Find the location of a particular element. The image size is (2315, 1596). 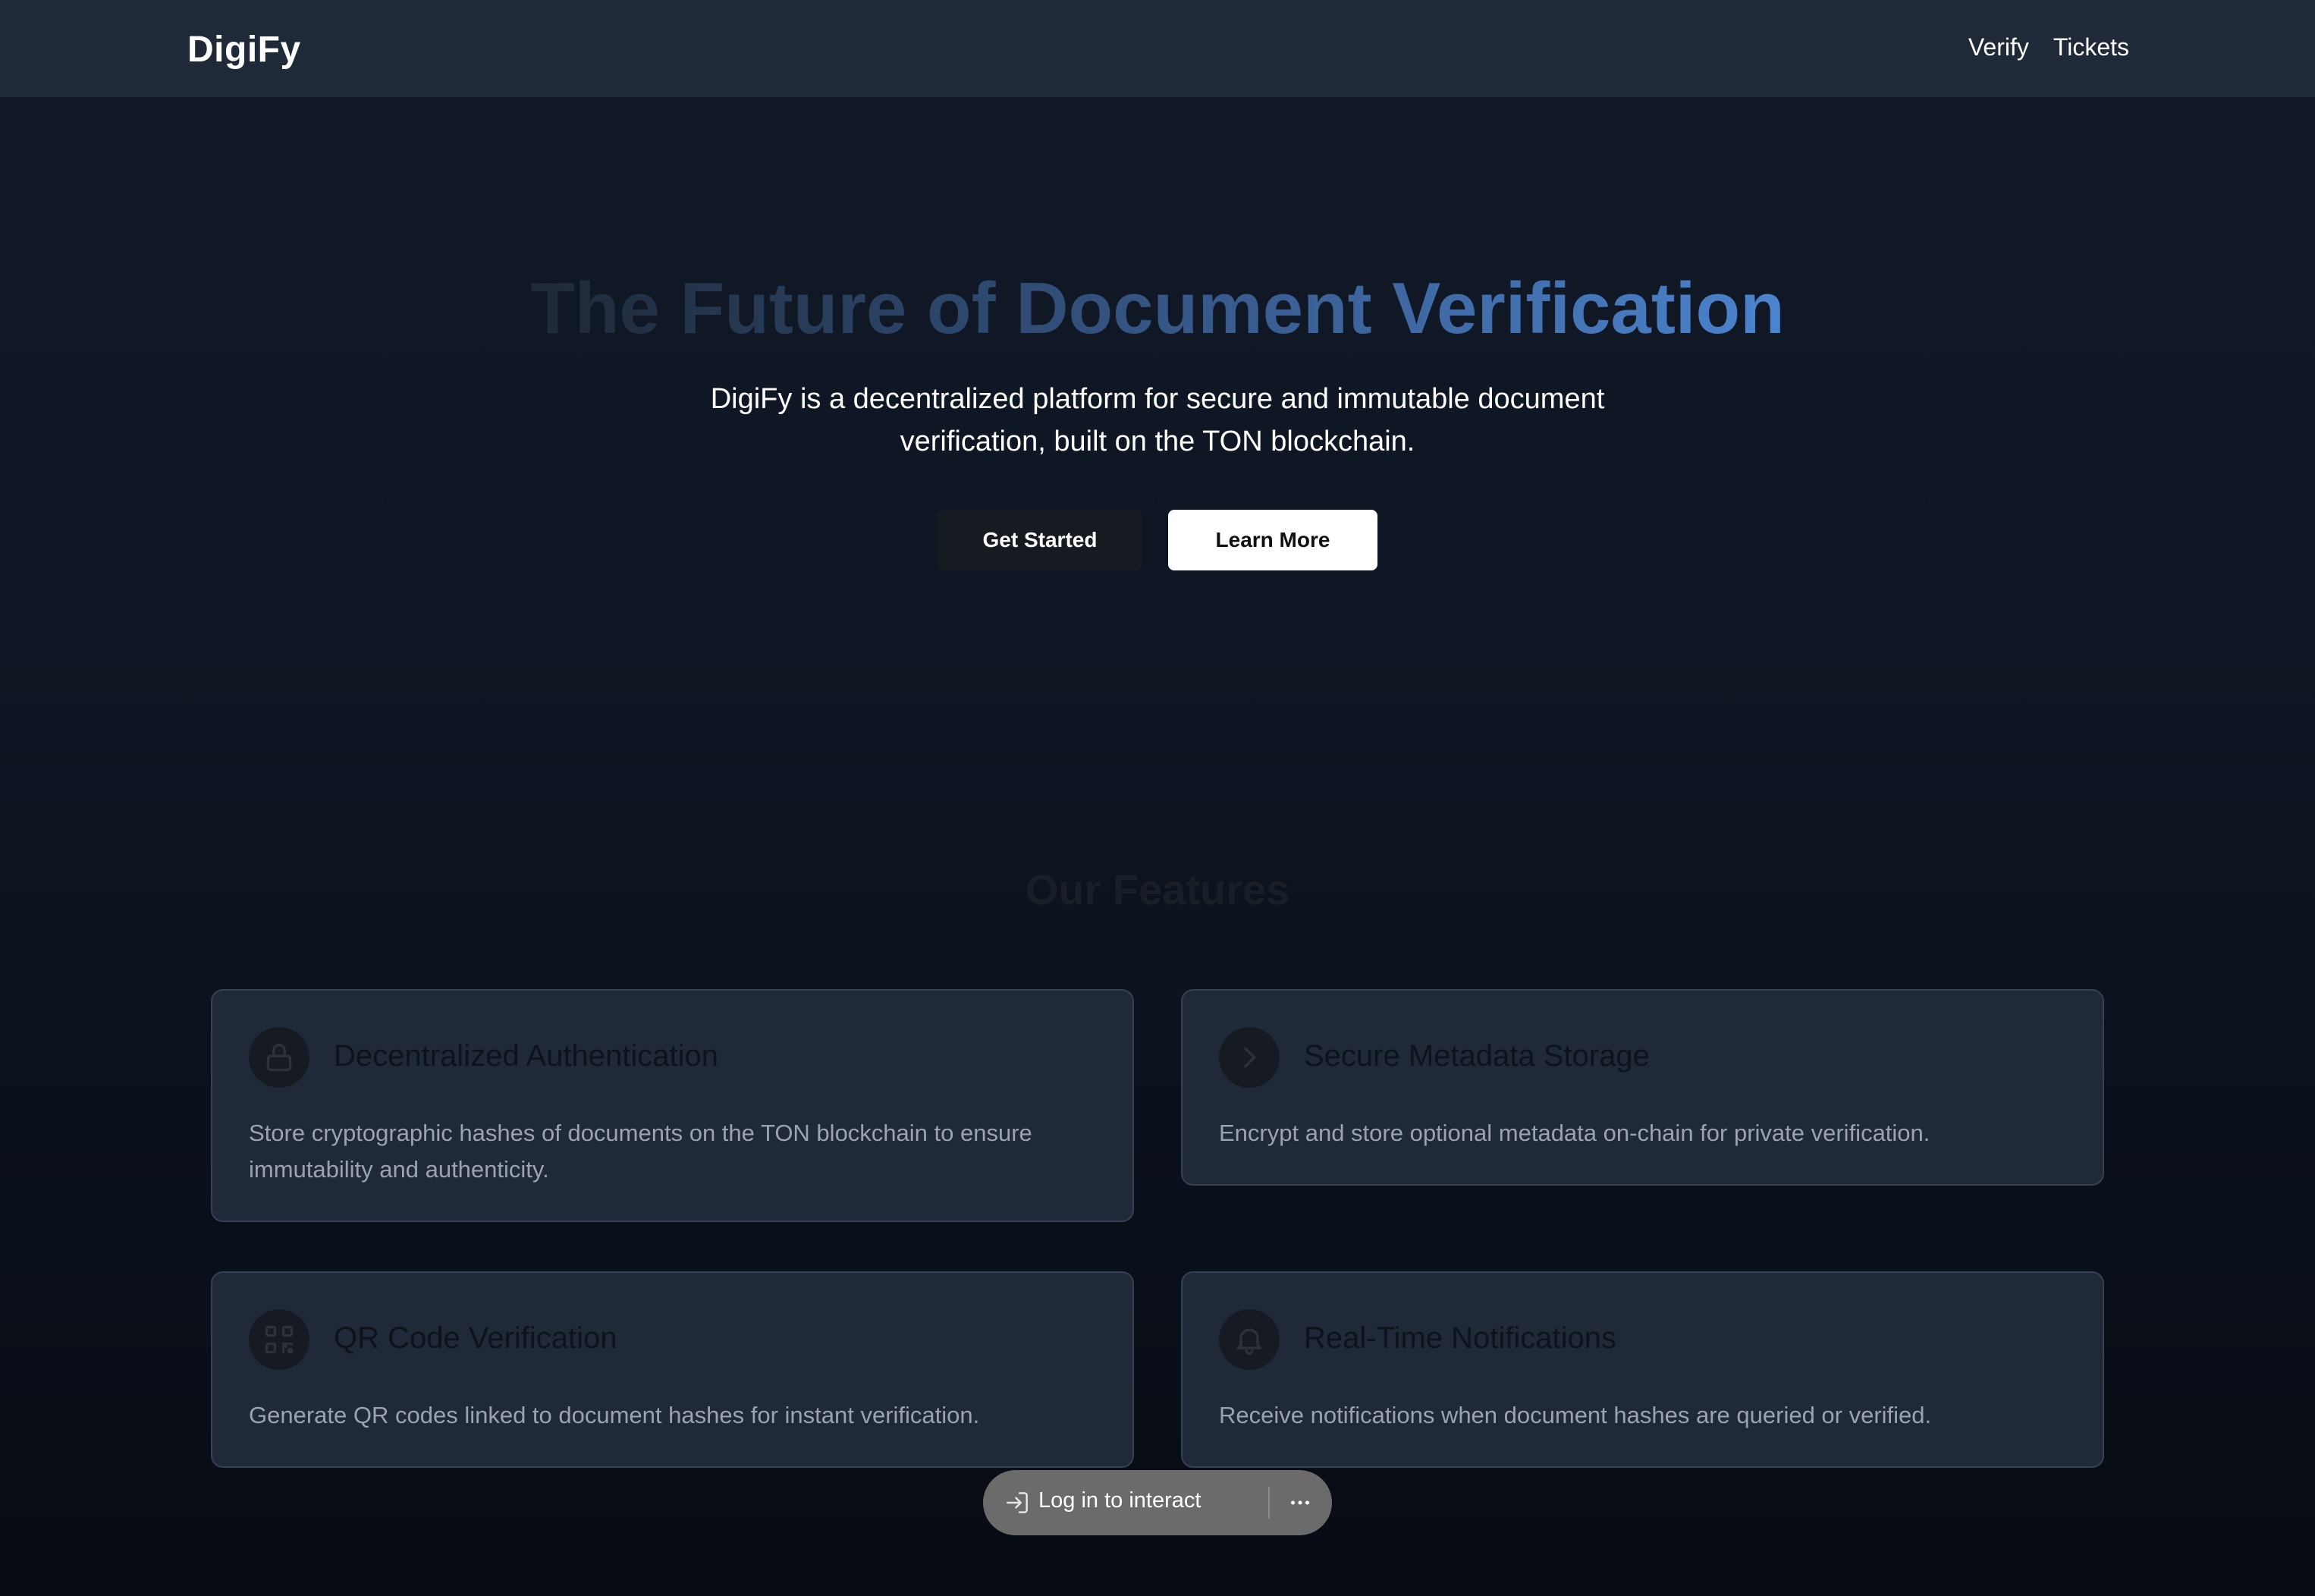

learn-more-button: Learn More is located at coordinates (1272, 540).